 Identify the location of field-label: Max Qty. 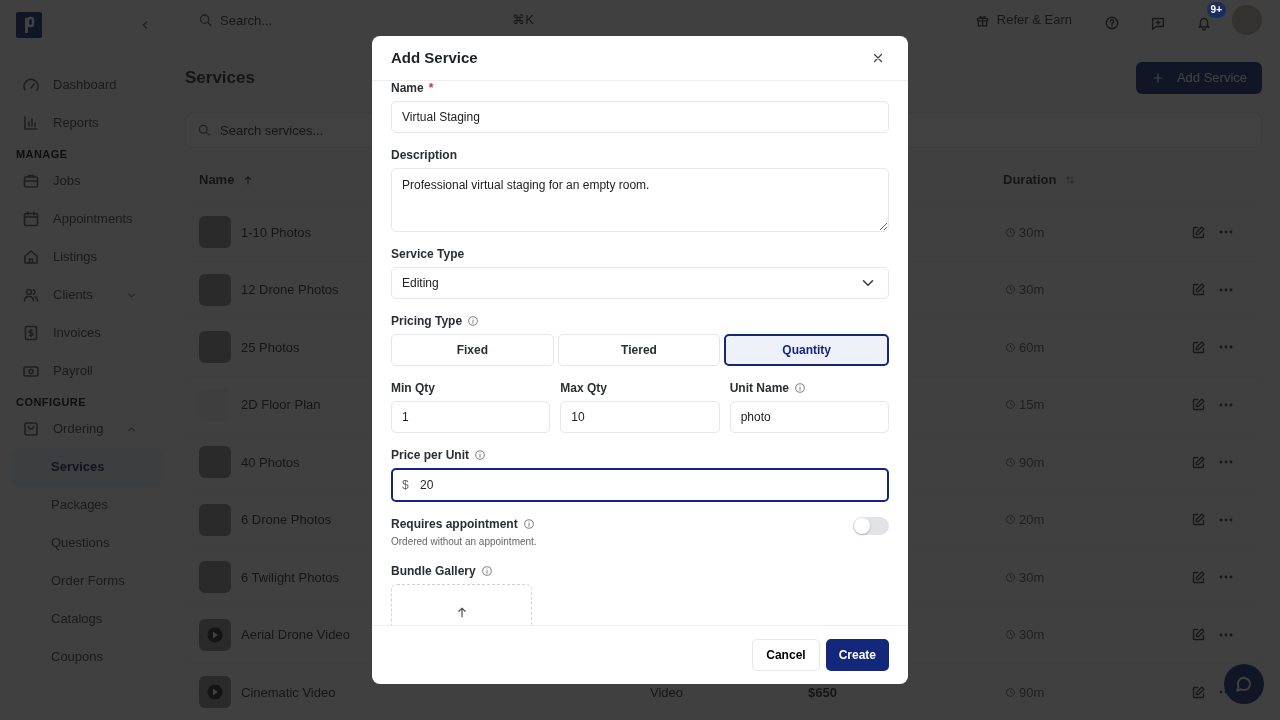
(583, 388).